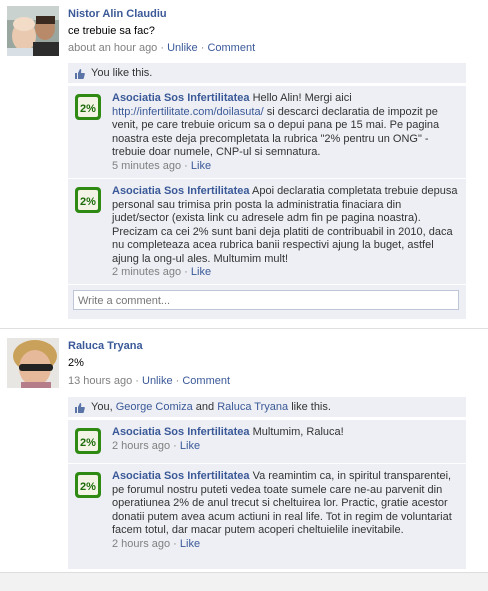  Describe the element at coordinates (113, 48) in the screenshot. I see `post-time: about an hour ago` at that location.